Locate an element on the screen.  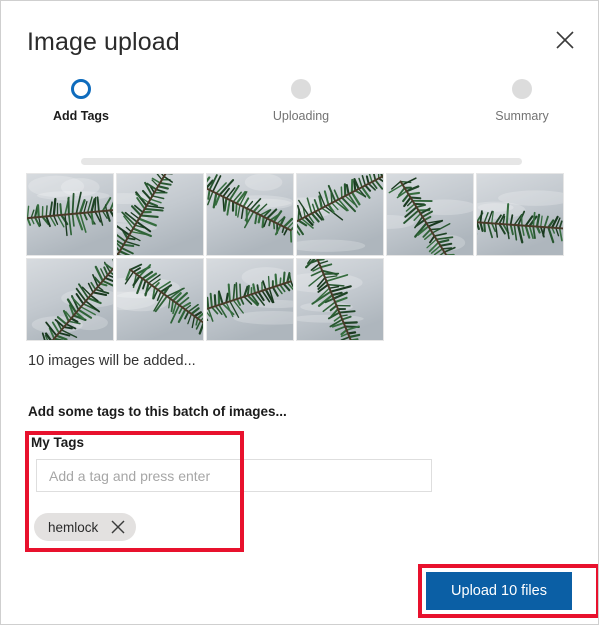
stepper-label-summary: Summary is located at coordinates (522, 116).